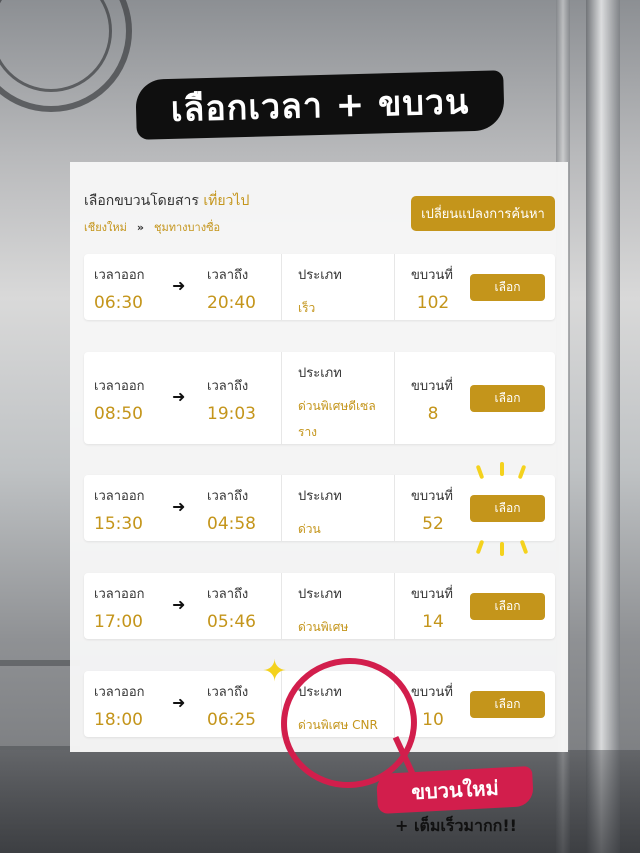  What do you see at coordinates (343, 292) in the screenshot?
I see `type-column: ประเภท เร็ว` at bounding box center [343, 292].